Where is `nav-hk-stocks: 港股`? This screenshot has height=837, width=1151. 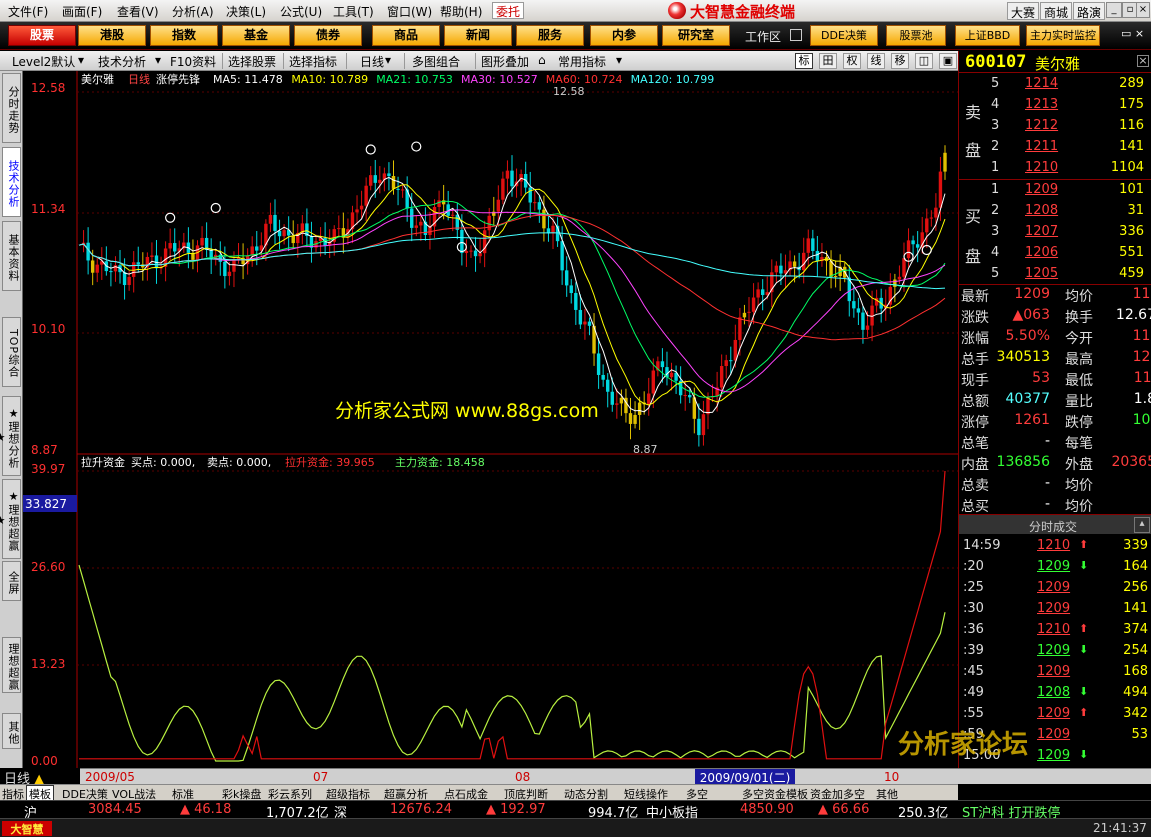 nav-hk-stocks: 港股 is located at coordinates (112, 35).